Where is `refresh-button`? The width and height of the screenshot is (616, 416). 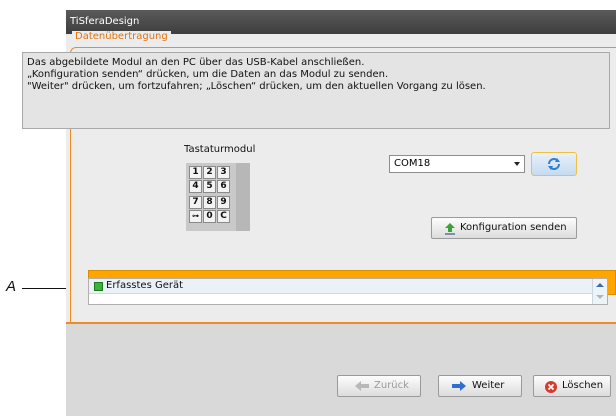 refresh-button is located at coordinates (554, 164).